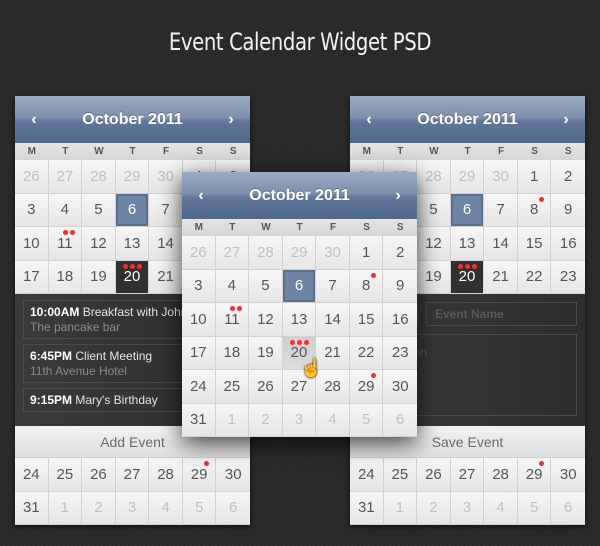 This screenshot has width=600, height=546. I want to click on day-cell: 8, so click(366, 286).